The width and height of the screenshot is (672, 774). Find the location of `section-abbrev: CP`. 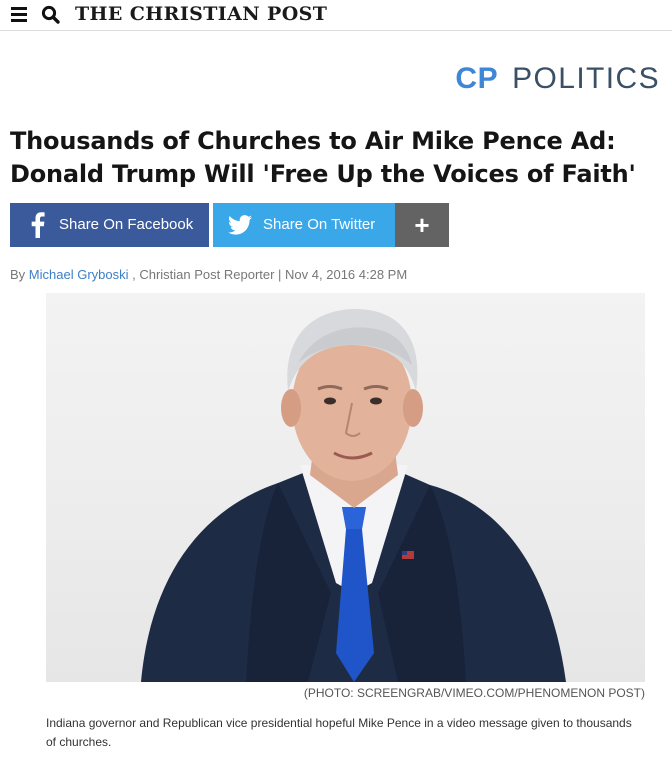

section-abbrev: CP is located at coordinates (477, 78).